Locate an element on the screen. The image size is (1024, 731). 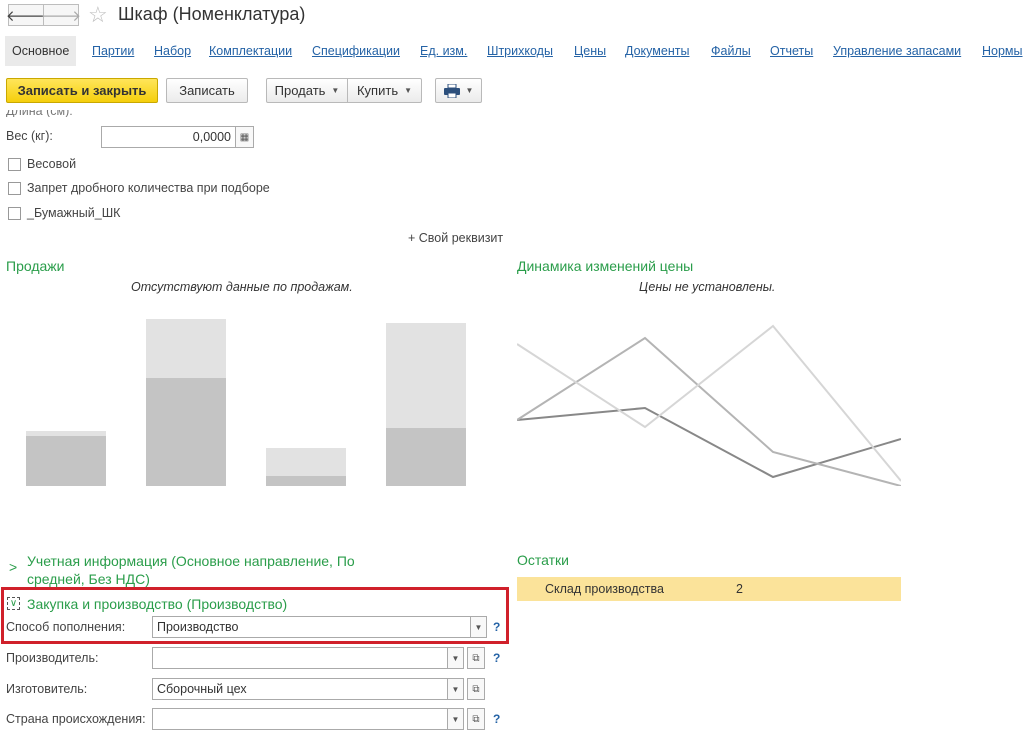
page-title: Шкаф (Номенклатура) is located at coordinates (212, 14).